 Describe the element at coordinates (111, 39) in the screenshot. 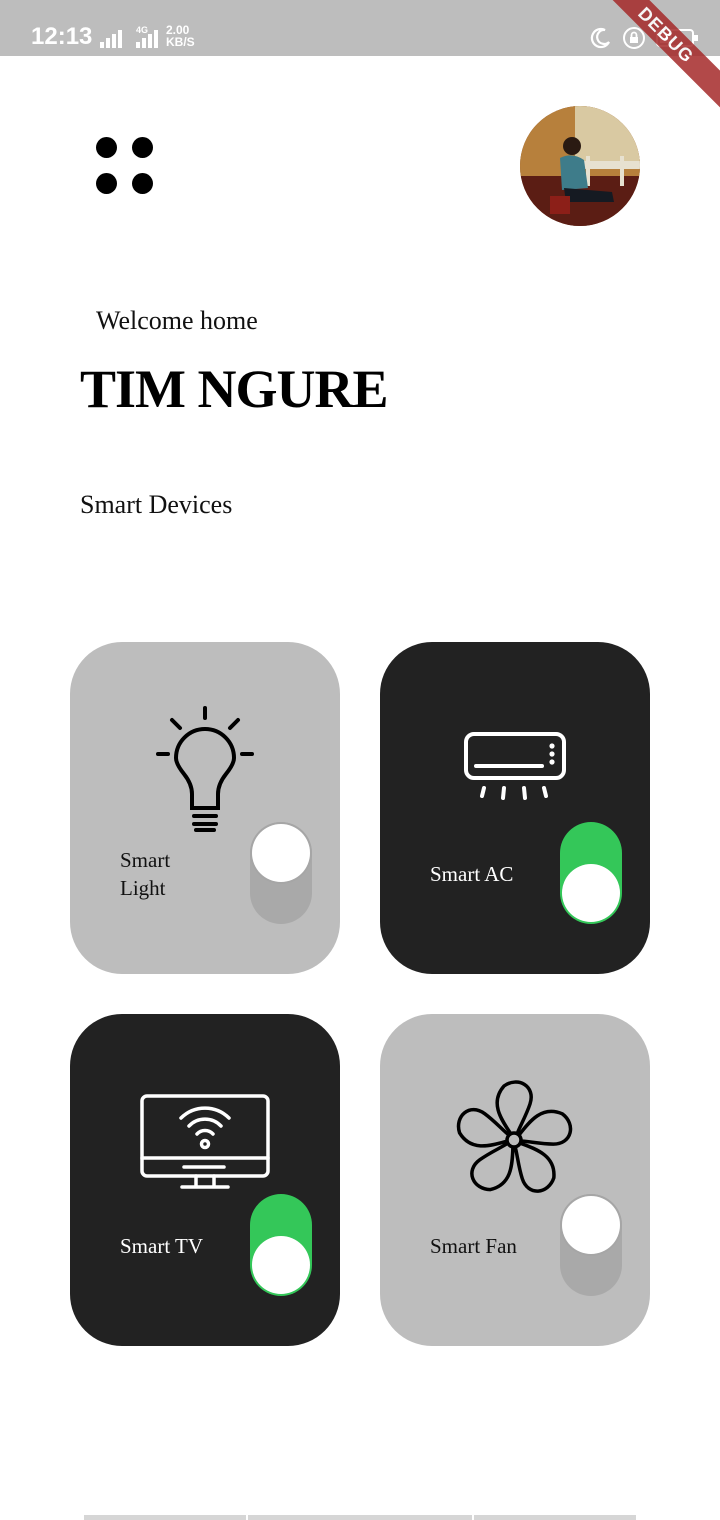

I see `signal-icon` at that location.